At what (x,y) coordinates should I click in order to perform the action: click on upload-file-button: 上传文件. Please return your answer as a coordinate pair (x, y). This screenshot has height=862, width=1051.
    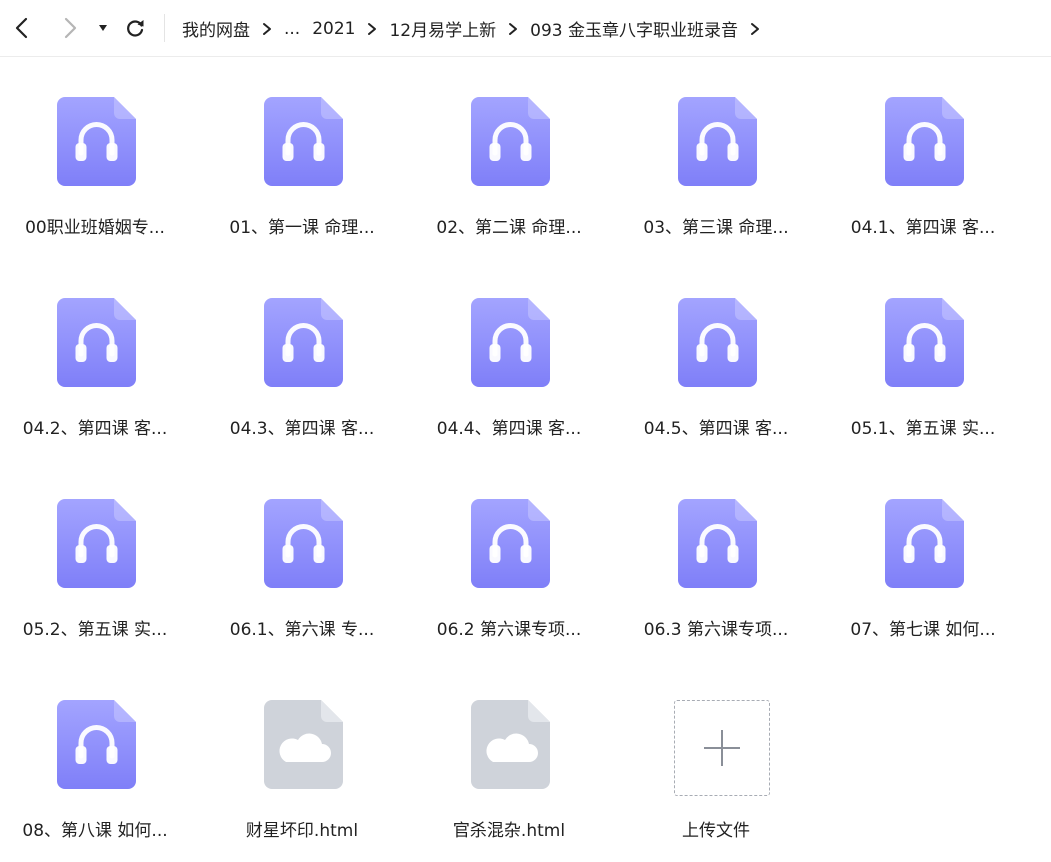
    Looking at the image, I should click on (716, 751).